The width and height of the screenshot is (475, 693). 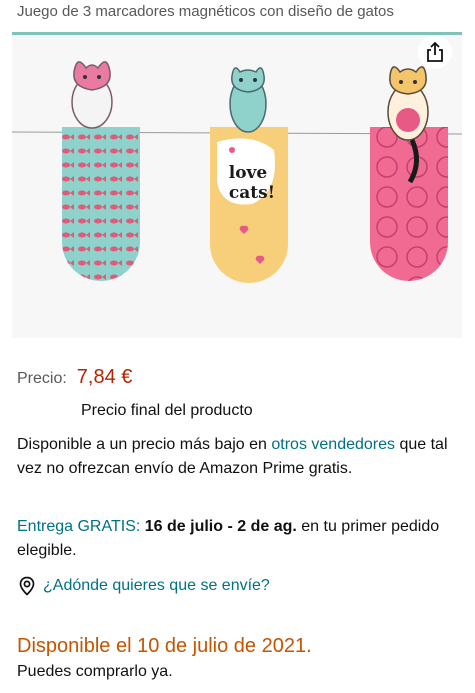 What do you see at coordinates (220, 526) in the screenshot?
I see `delivery-dates: 16 de julio - 2 de ag.` at bounding box center [220, 526].